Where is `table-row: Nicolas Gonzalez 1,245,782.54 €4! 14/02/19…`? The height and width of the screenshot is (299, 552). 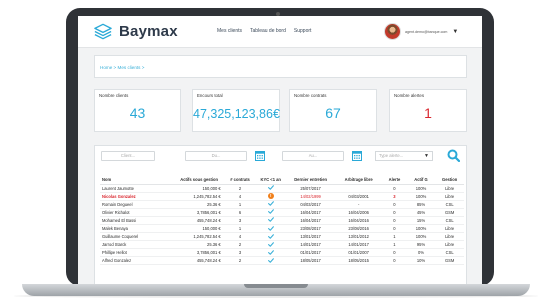 table-row: Nicolas Gonzalez 1,245,782.54 €4! 14/02/19… is located at coordinates (282, 196).